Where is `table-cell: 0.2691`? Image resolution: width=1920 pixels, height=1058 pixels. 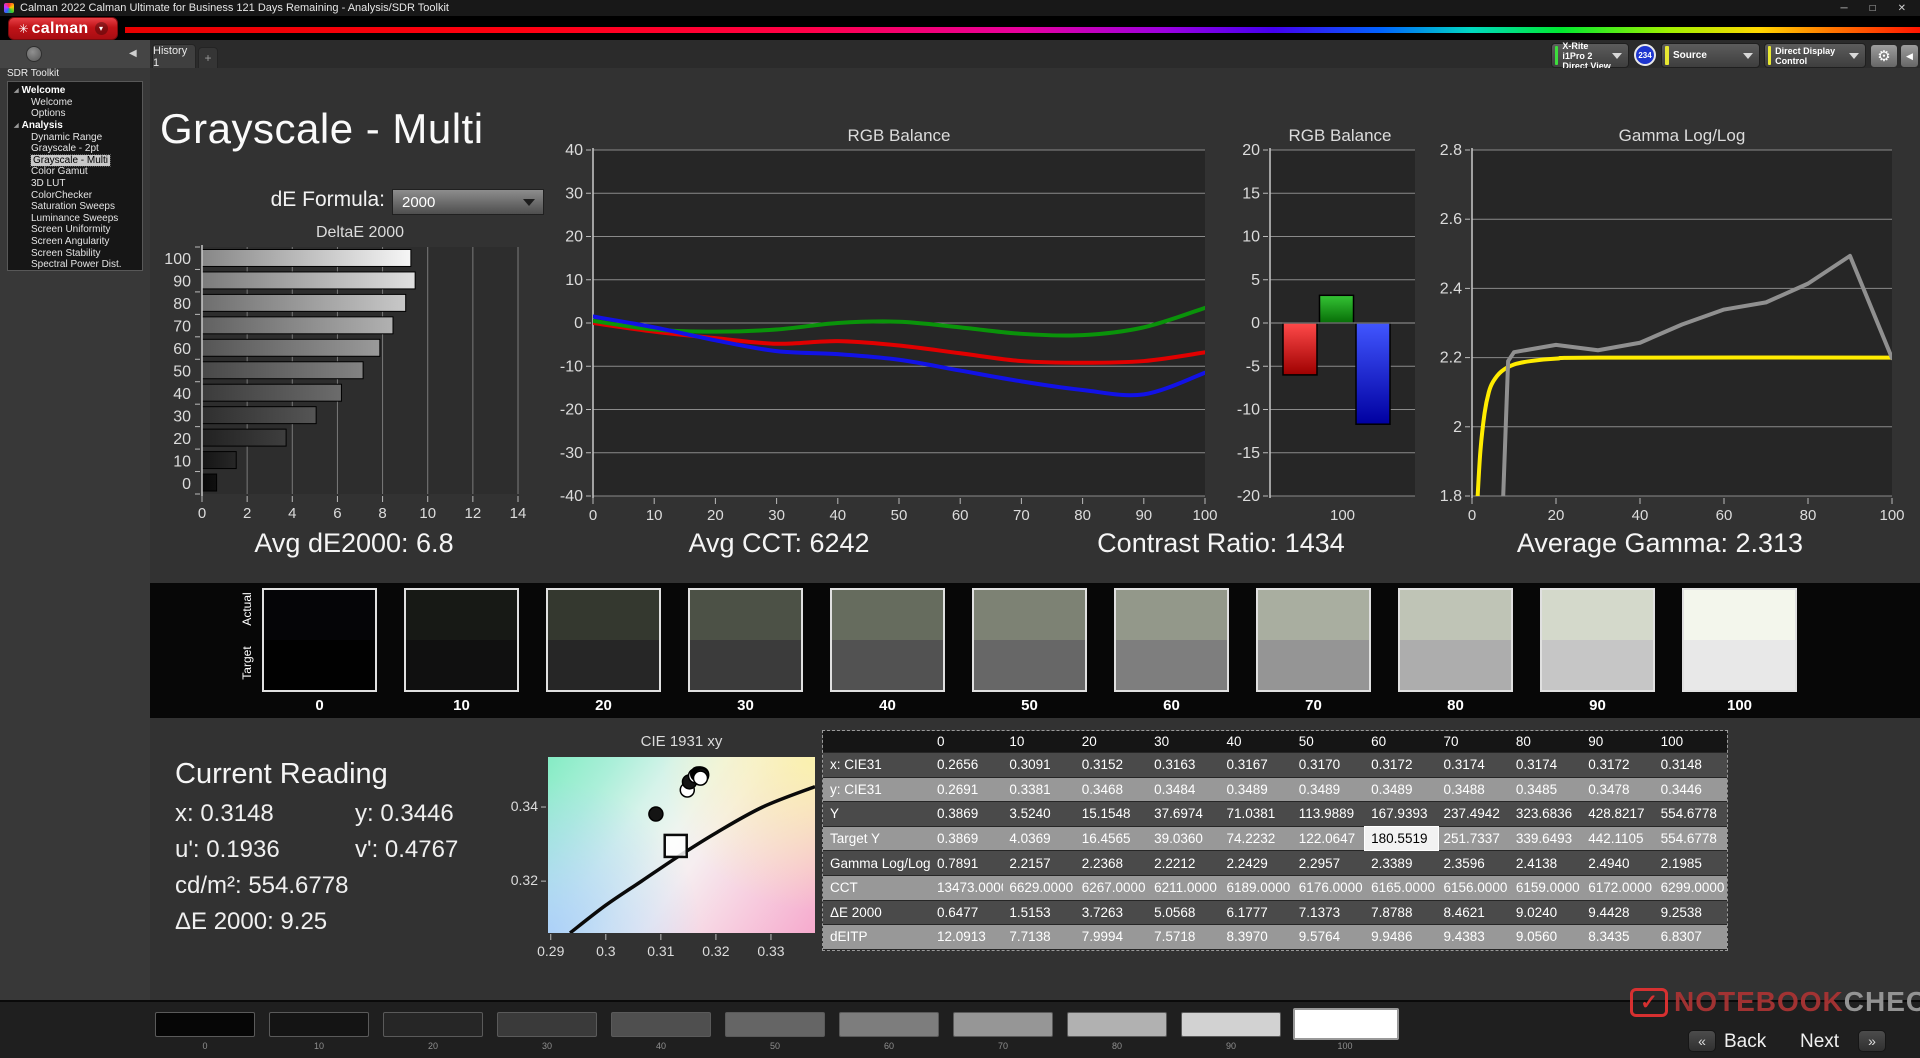
table-cell: 0.2691 is located at coordinates (967, 790).